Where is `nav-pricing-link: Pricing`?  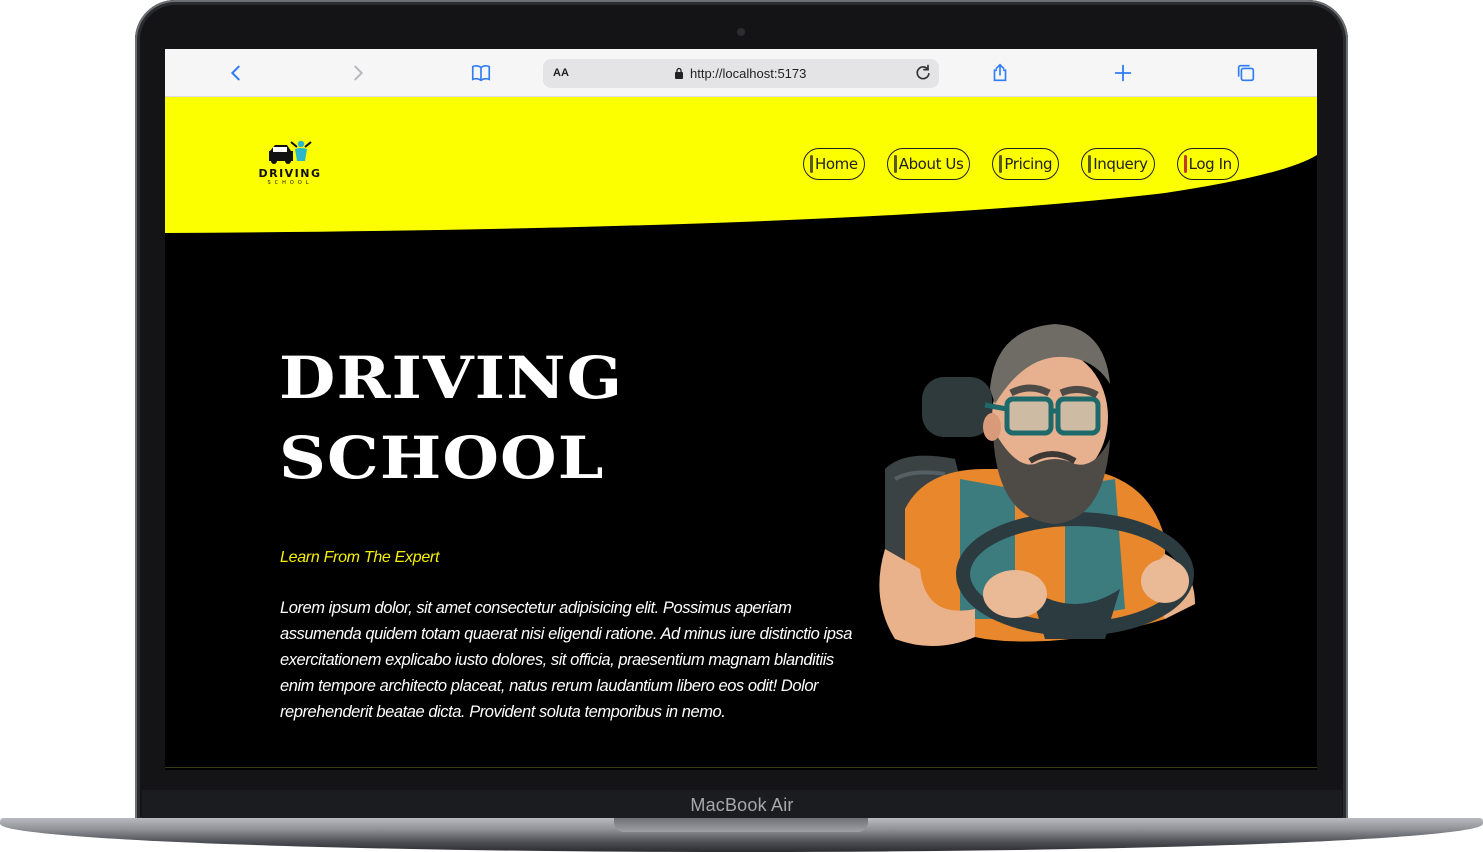
nav-pricing-link: Pricing is located at coordinates (1026, 164).